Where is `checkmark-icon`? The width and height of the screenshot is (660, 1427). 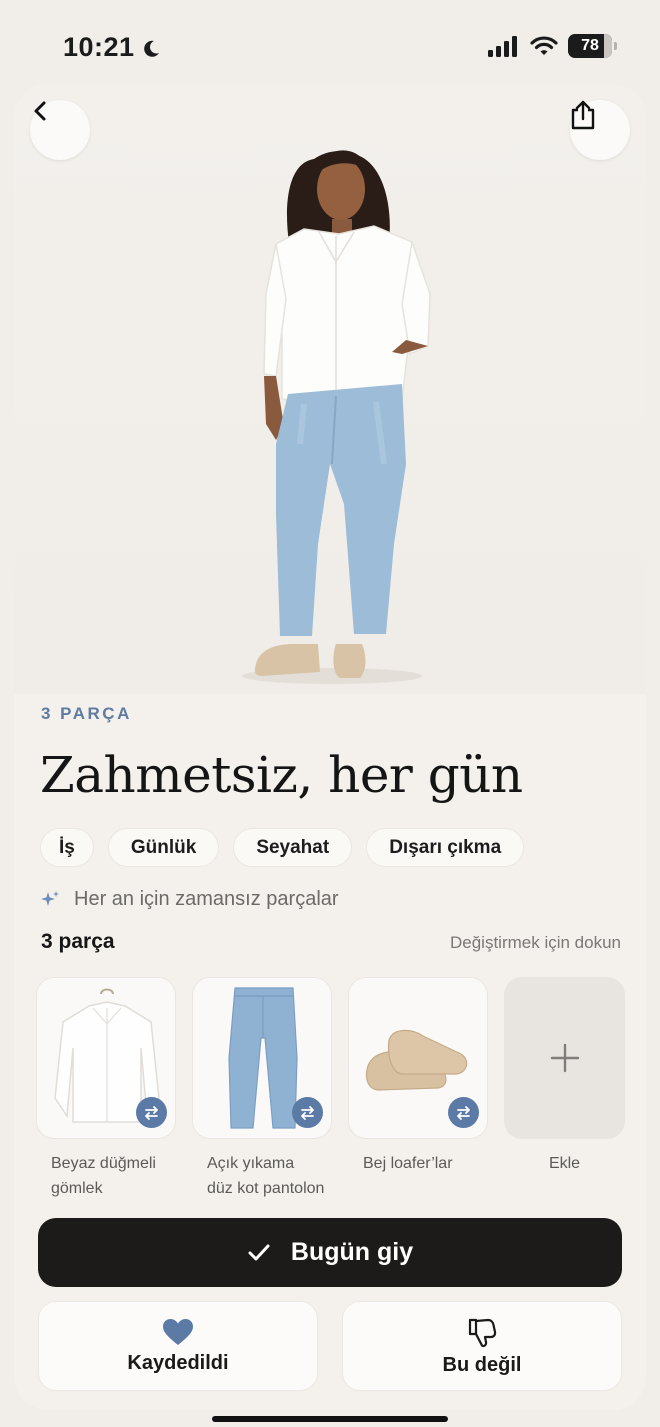
checkmark-icon is located at coordinates (259, 1252).